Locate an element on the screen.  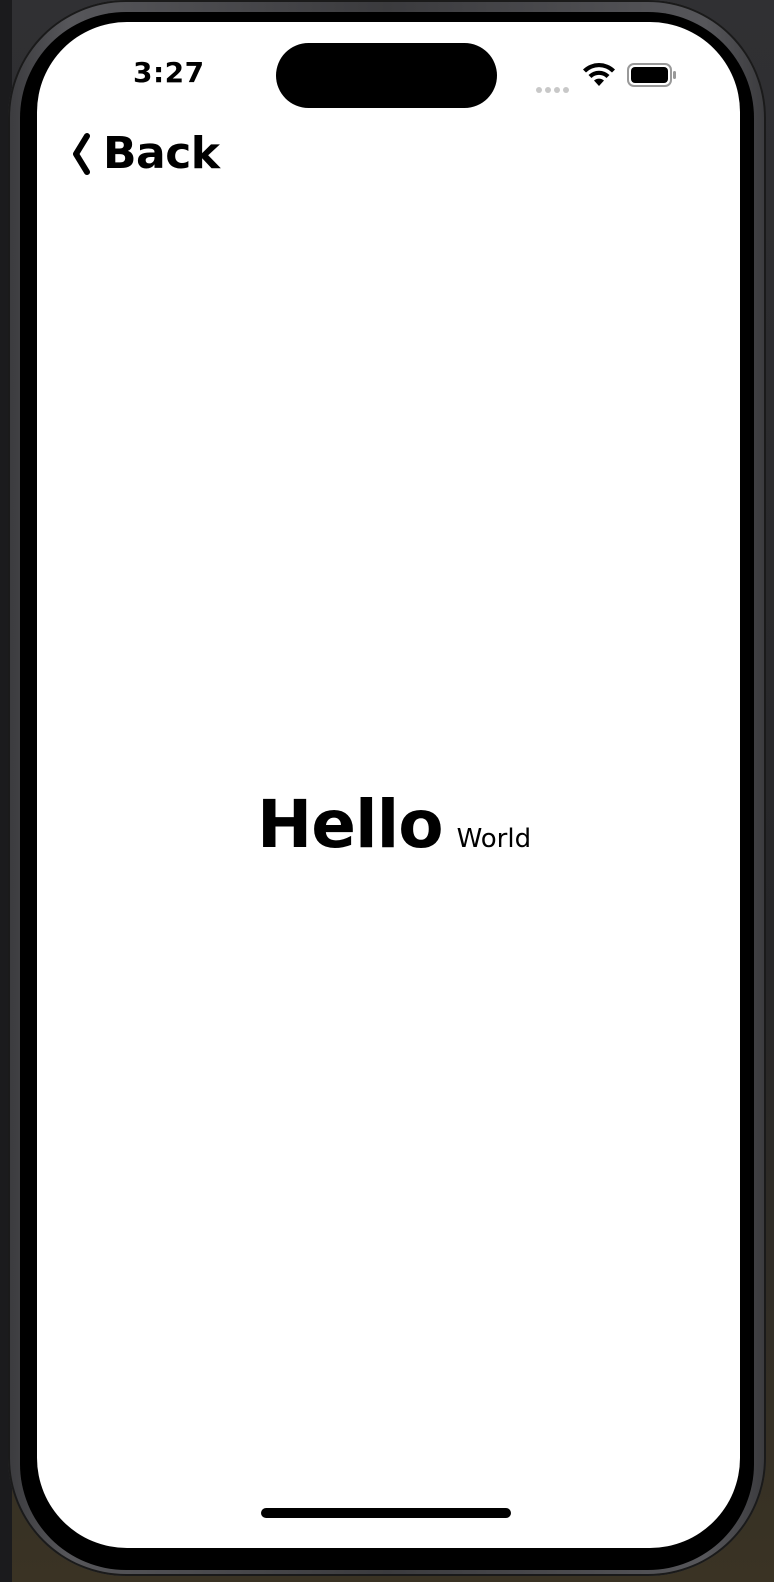
wifi-icon is located at coordinates (599, 74).